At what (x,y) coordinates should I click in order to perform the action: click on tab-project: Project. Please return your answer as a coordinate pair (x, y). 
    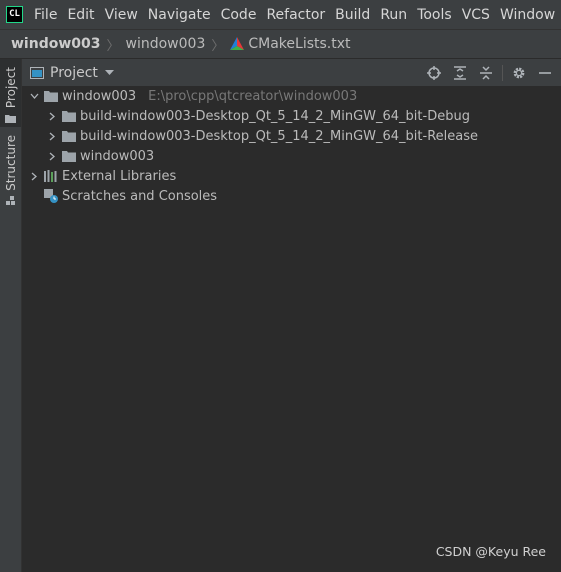
    Looking at the image, I should click on (10, 93).